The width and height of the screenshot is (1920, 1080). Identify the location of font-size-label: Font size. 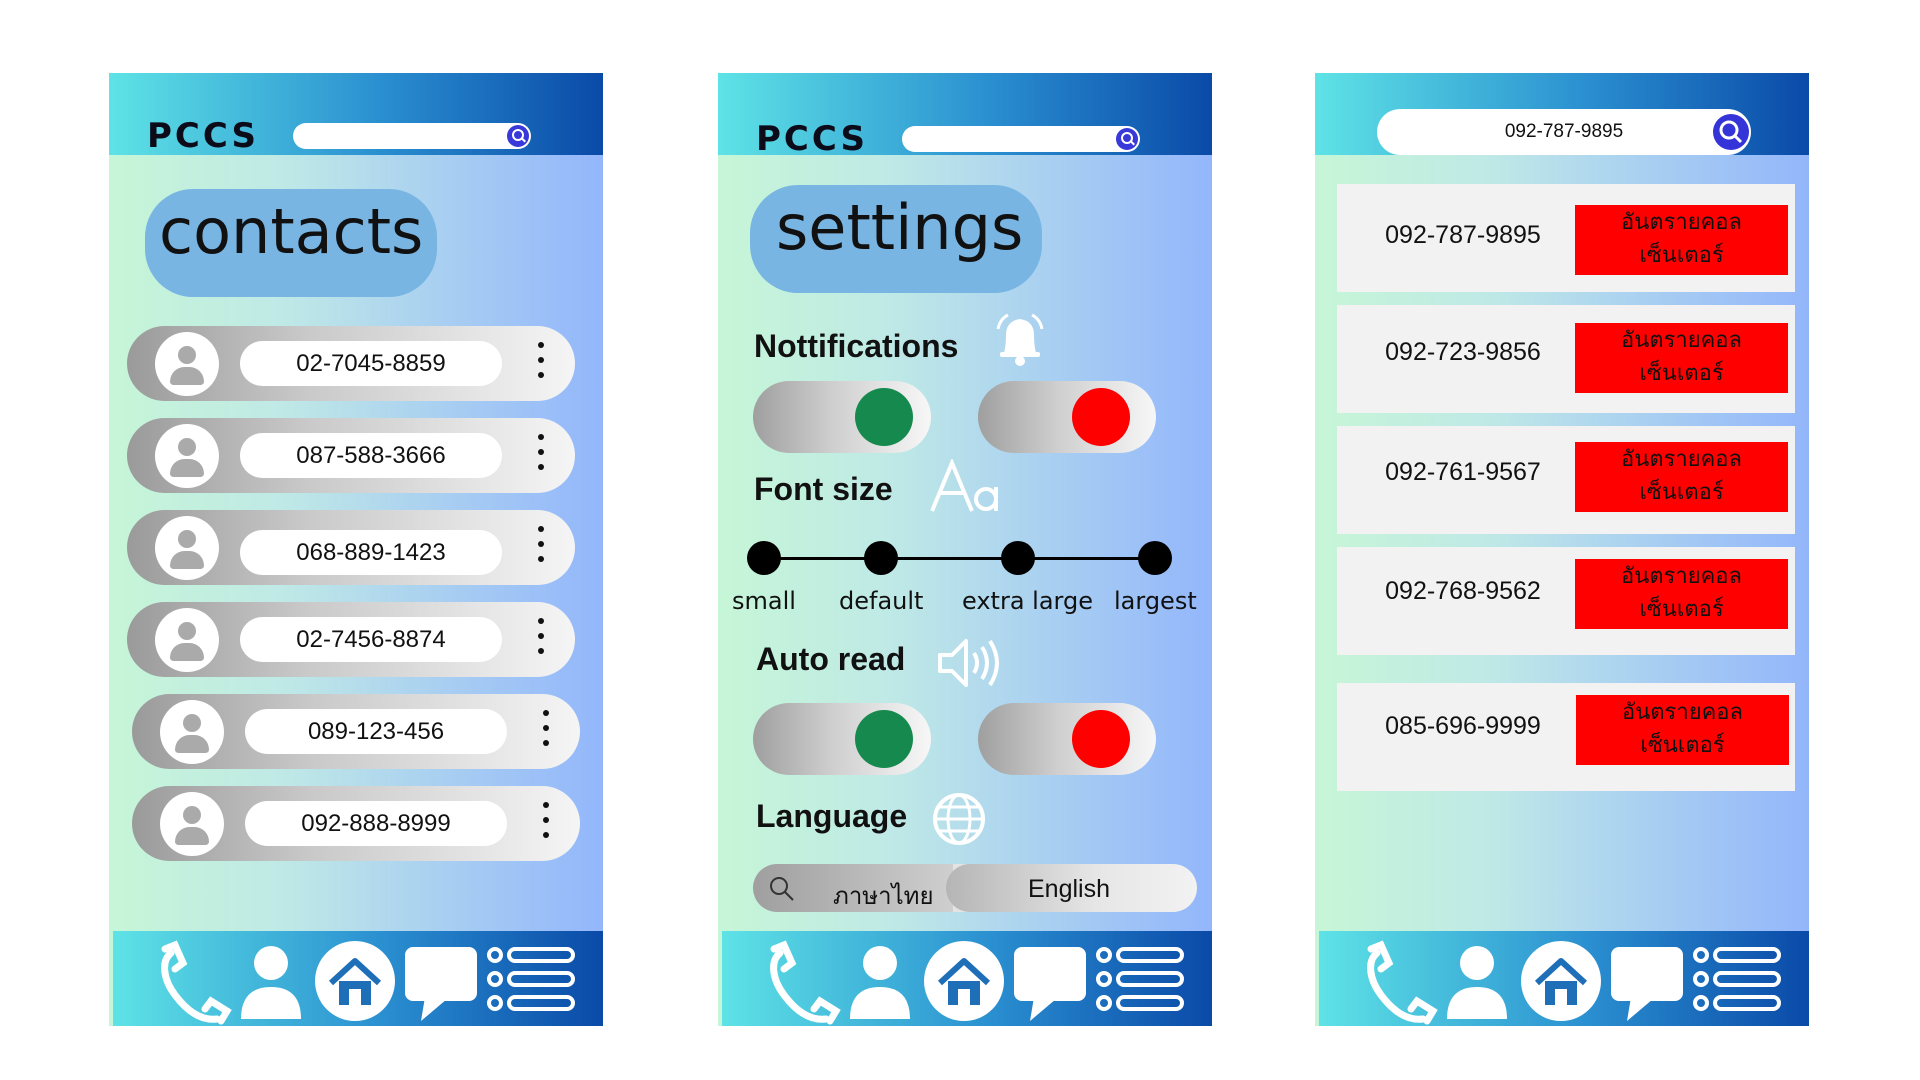
(823, 489).